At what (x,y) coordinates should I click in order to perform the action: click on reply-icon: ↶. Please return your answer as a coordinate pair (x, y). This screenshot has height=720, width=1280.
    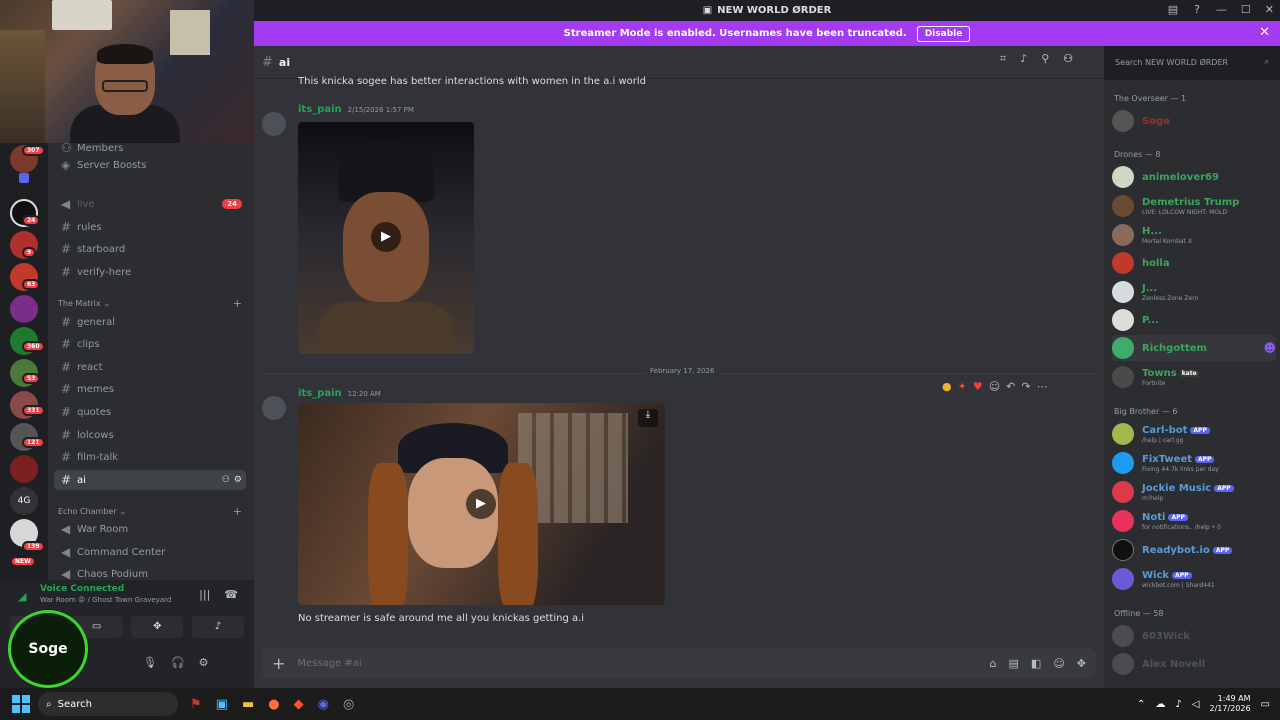
    Looking at the image, I should click on (1010, 386).